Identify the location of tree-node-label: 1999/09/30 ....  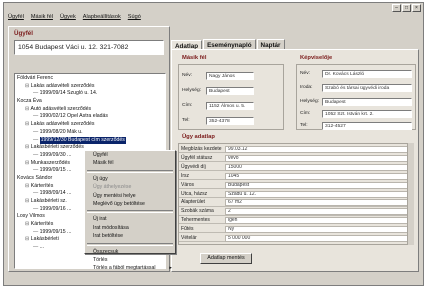
(55, 154).